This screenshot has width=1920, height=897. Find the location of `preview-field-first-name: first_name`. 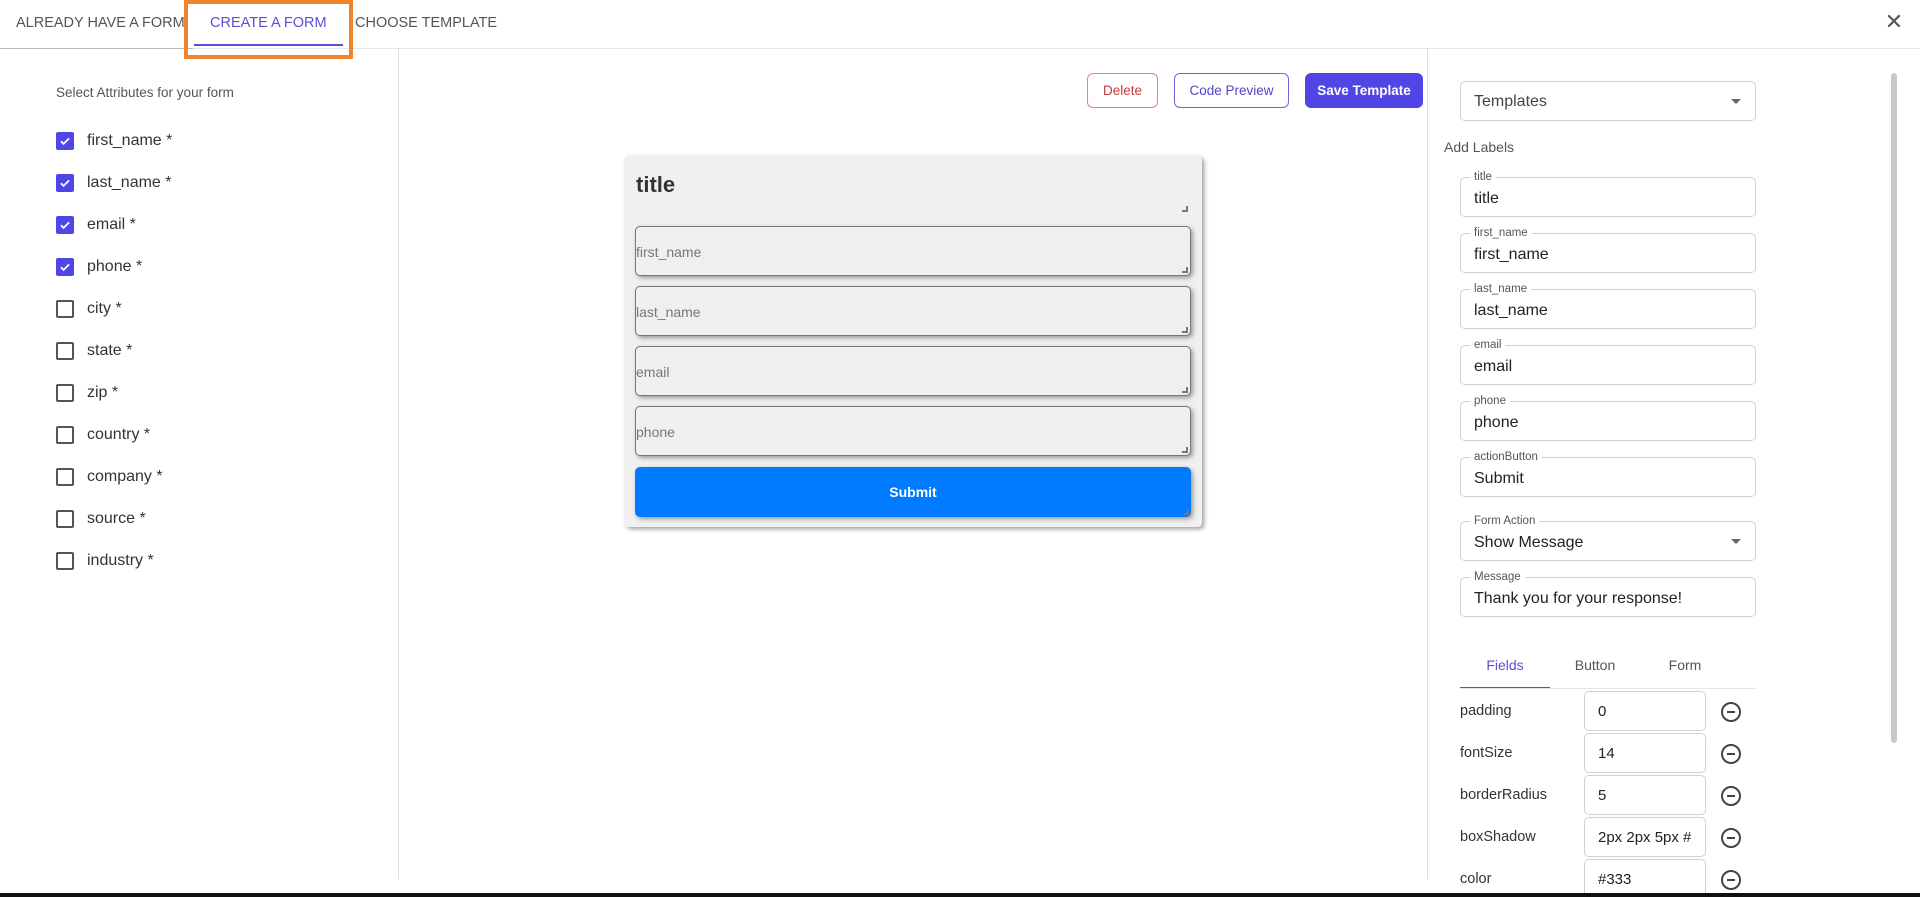

preview-field-first-name: first_name is located at coordinates (913, 251).